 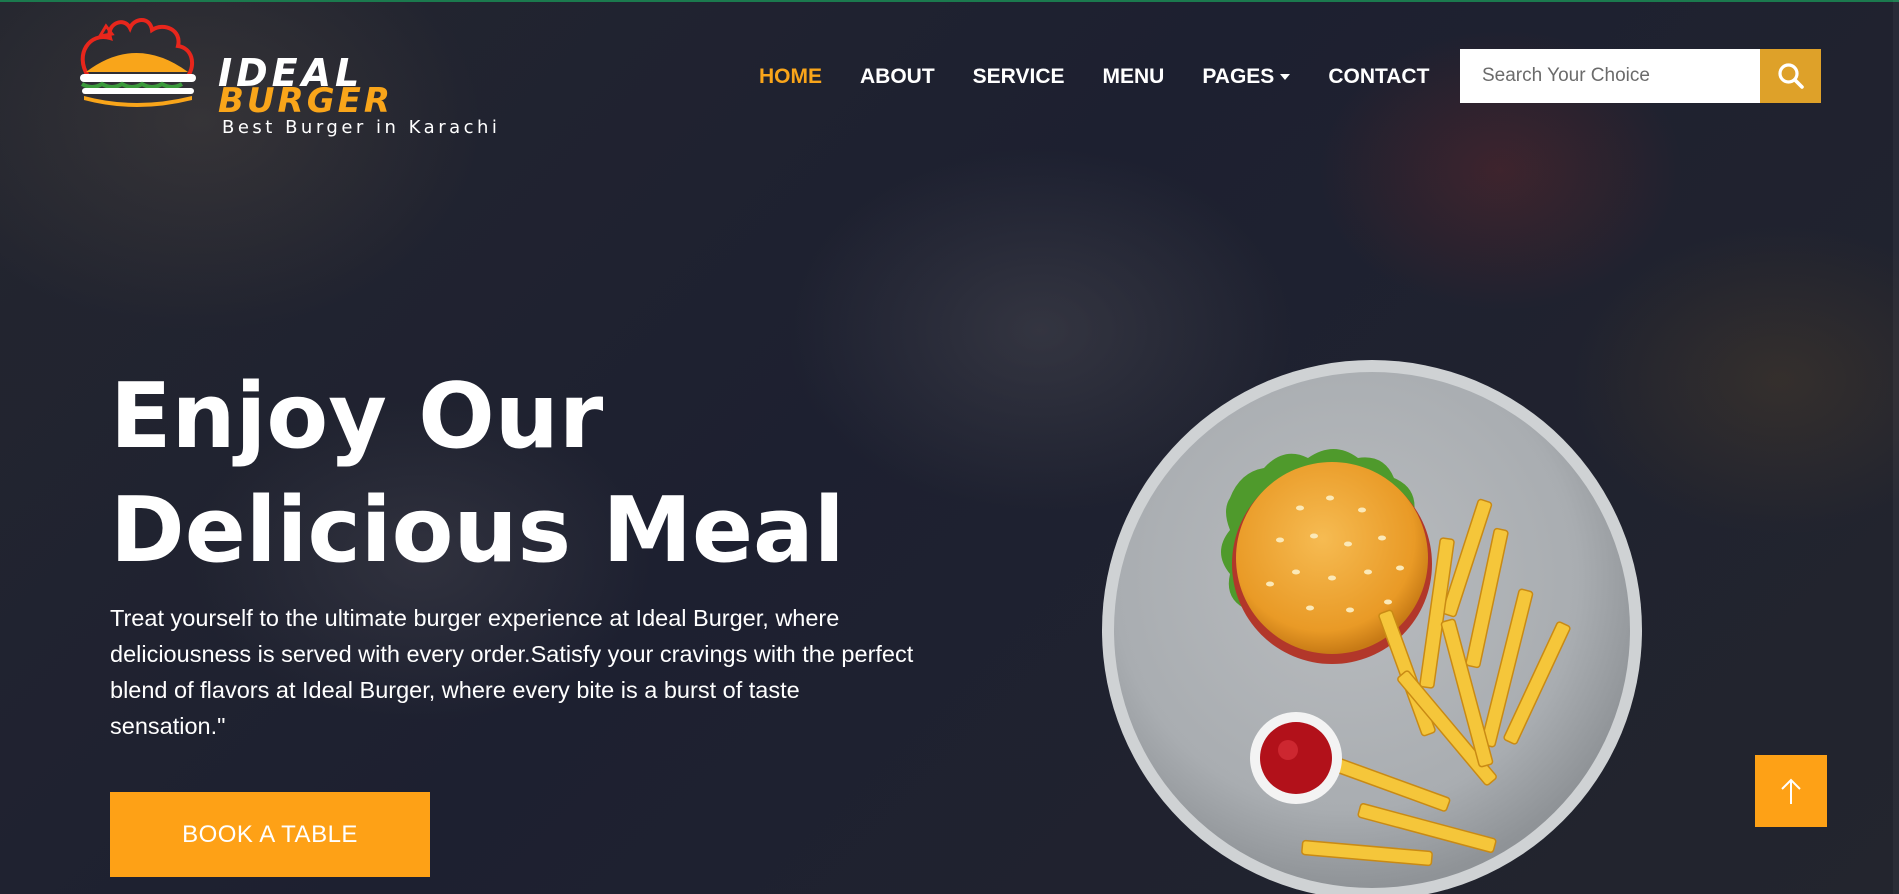 I want to click on nav-item-home: HOME, so click(x=790, y=77).